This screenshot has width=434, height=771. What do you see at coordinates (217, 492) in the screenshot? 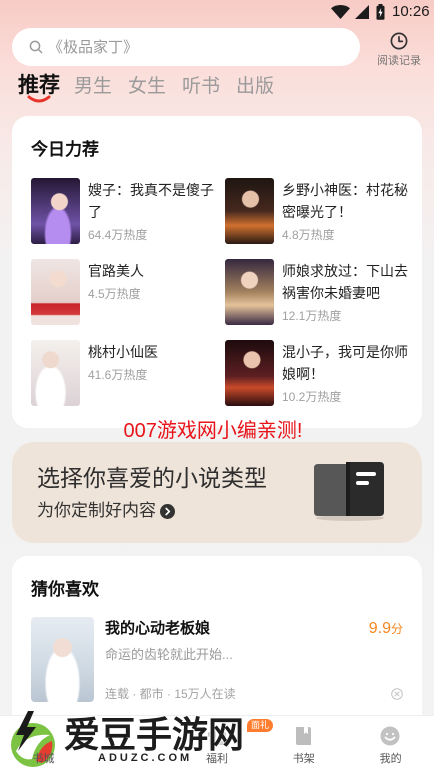
I see `genre-preference-banner: 选择你喜爱的小说类型 为你定制好内容` at bounding box center [217, 492].